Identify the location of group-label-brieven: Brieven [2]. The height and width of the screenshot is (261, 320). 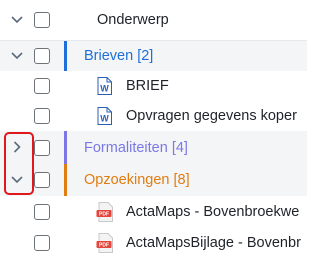
(119, 56).